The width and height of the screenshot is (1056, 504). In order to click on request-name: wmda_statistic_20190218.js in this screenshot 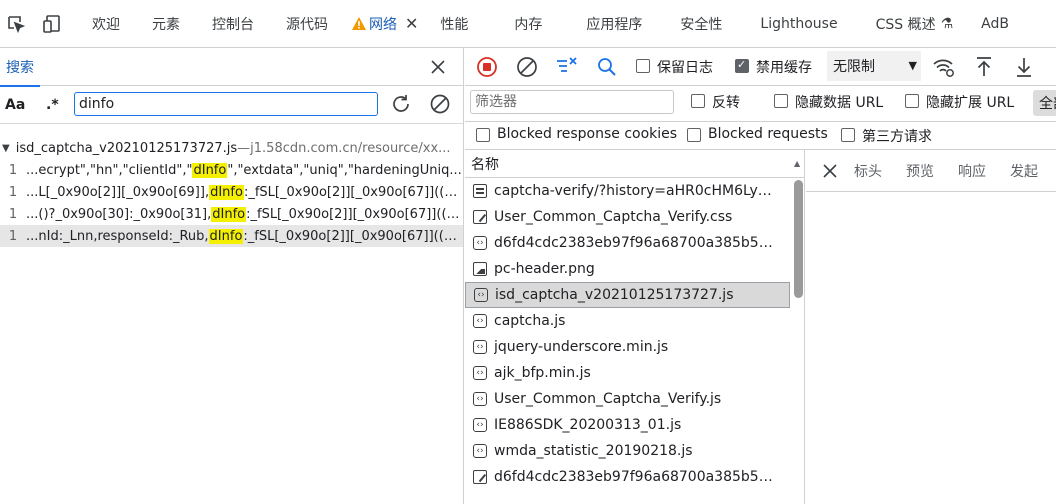, I will do `click(593, 451)`.